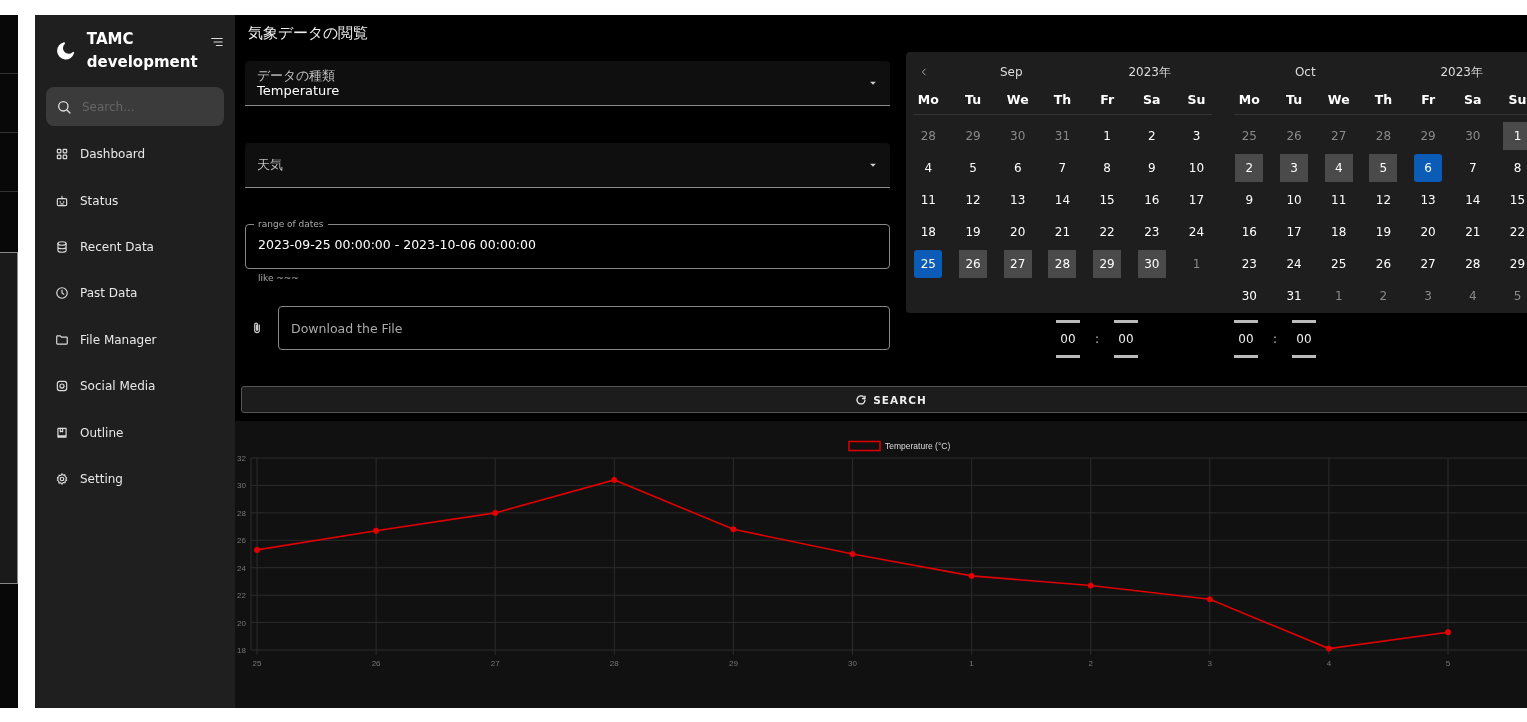 The height and width of the screenshot is (722, 1527). I want to click on axis-label: 5, so click(1448, 663).